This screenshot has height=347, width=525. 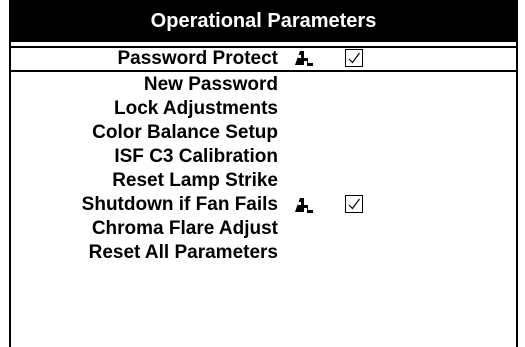 I want to click on menu-item-lock-adjustments: Lock Adjustments, so click(x=263, y=109).